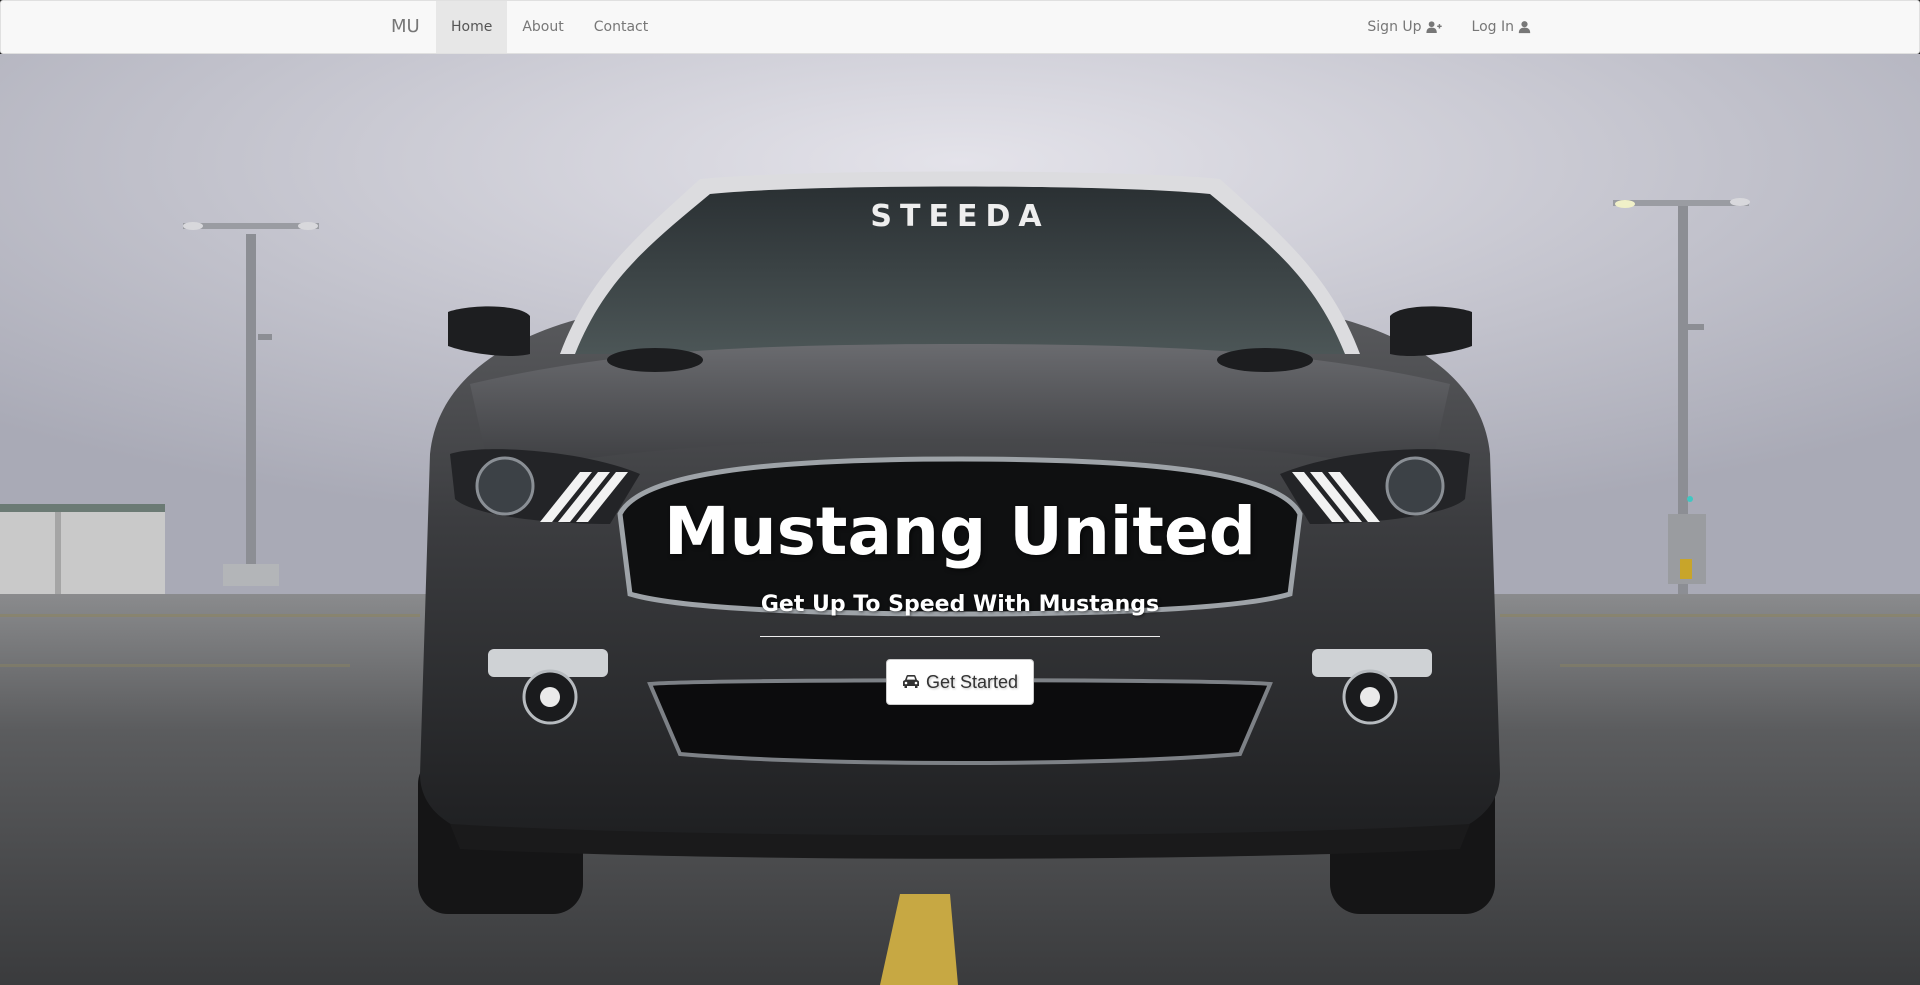  I want to click on nav-about-link: About, so click(542, 27).